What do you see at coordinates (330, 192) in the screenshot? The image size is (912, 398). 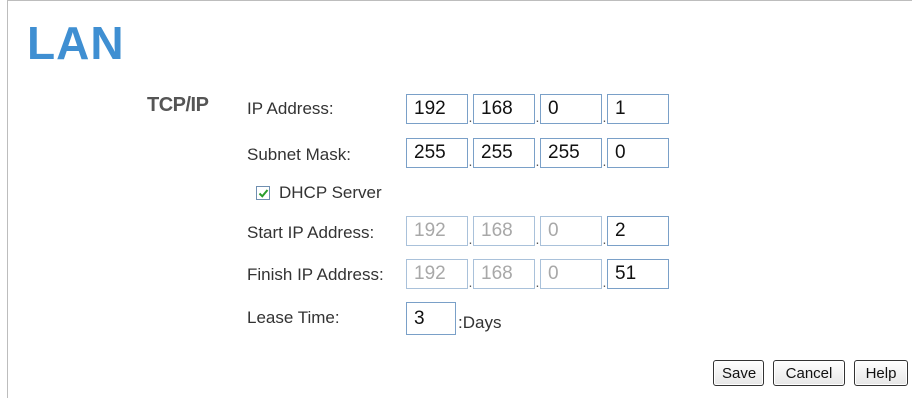 I see `dhcp-server-label: DHCP Server` at bounding box center [330, 192].